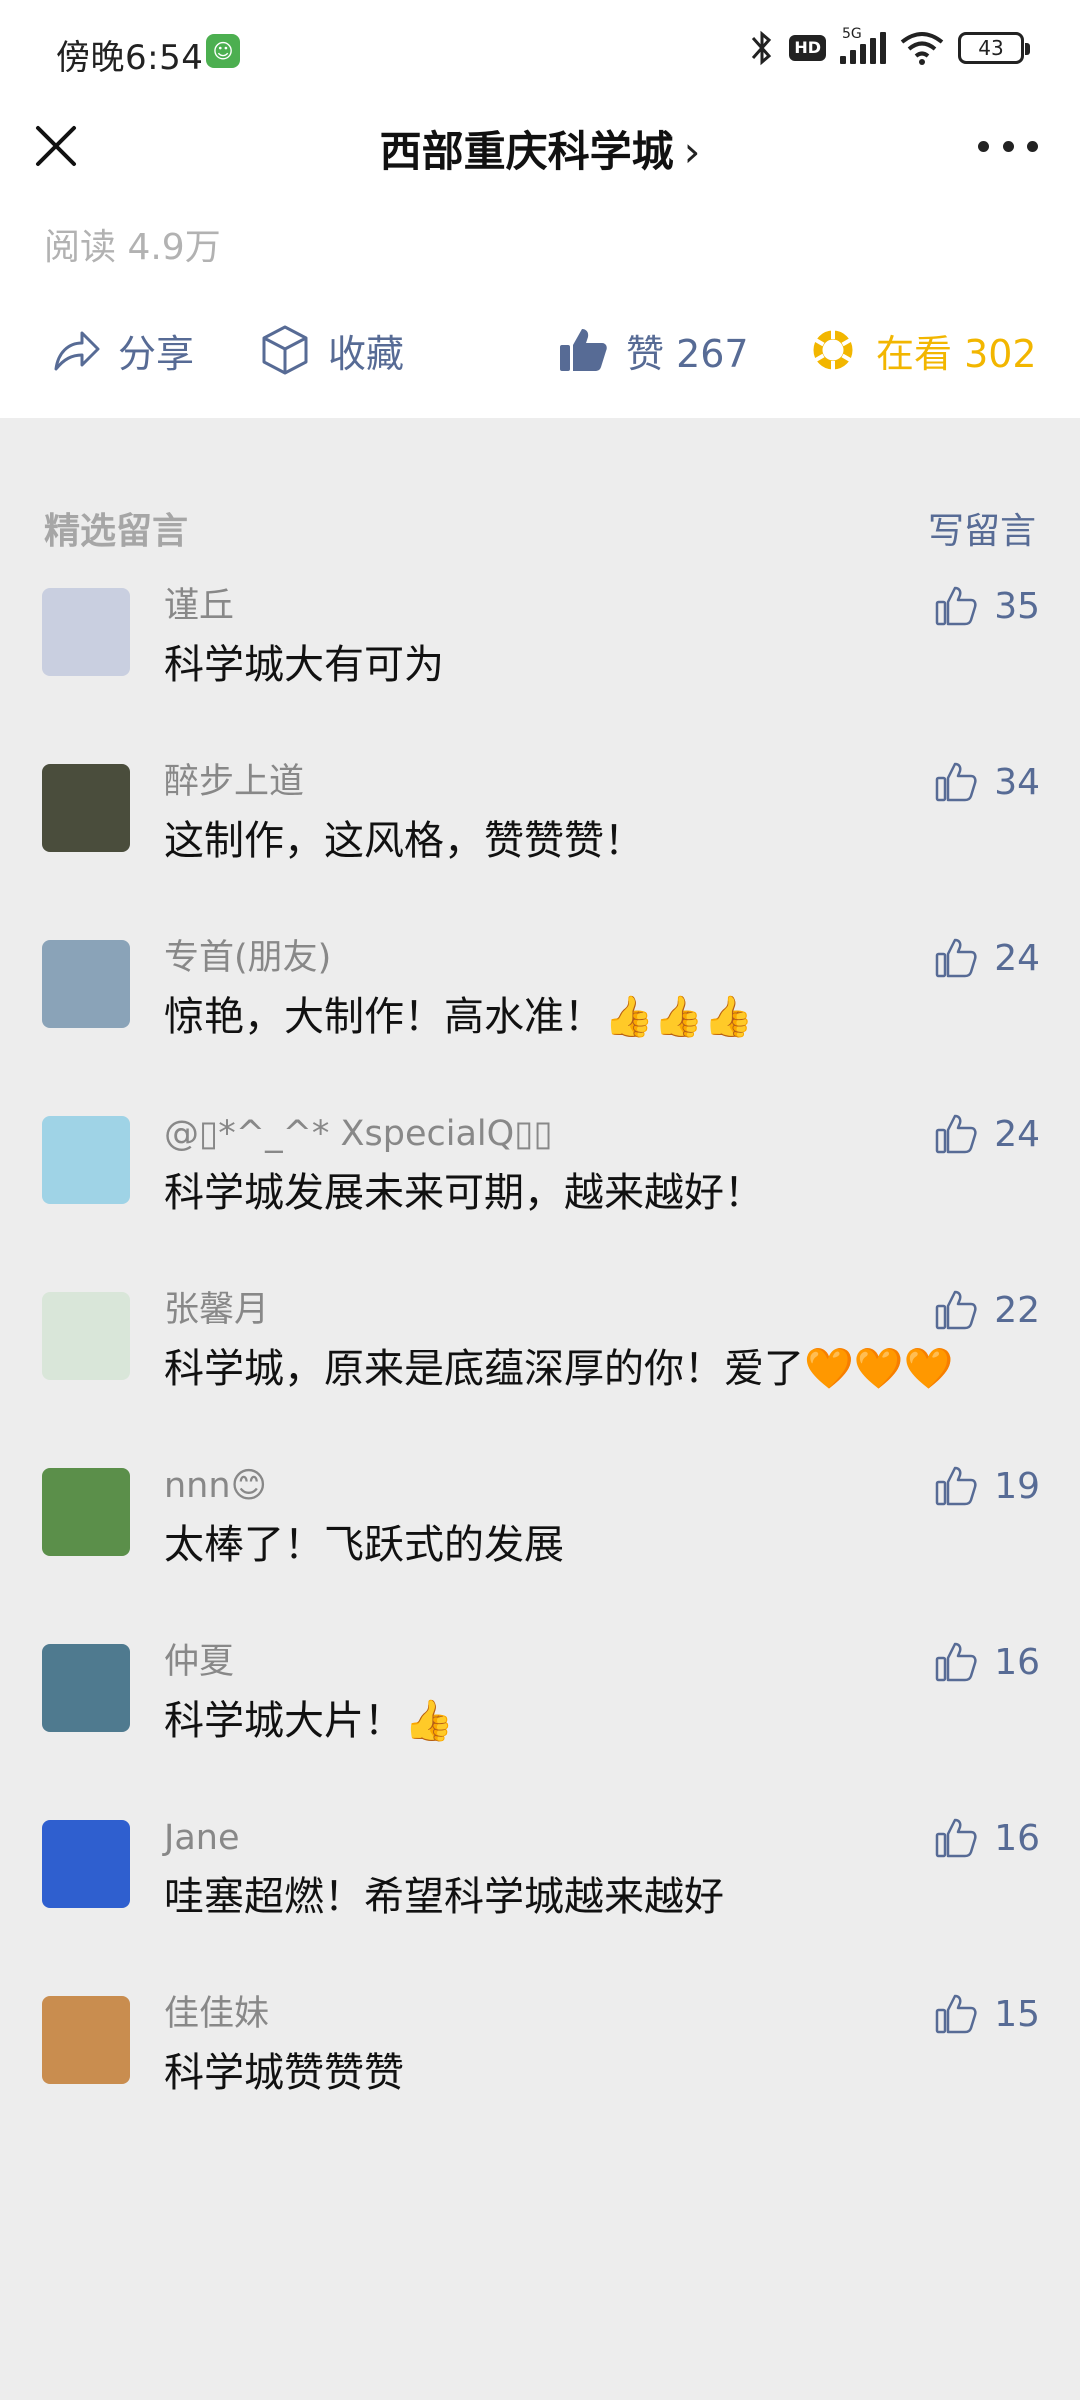  Describe the element at coordinates (852, 34) in the screenshot. I see `network-type: 5G` at that location.